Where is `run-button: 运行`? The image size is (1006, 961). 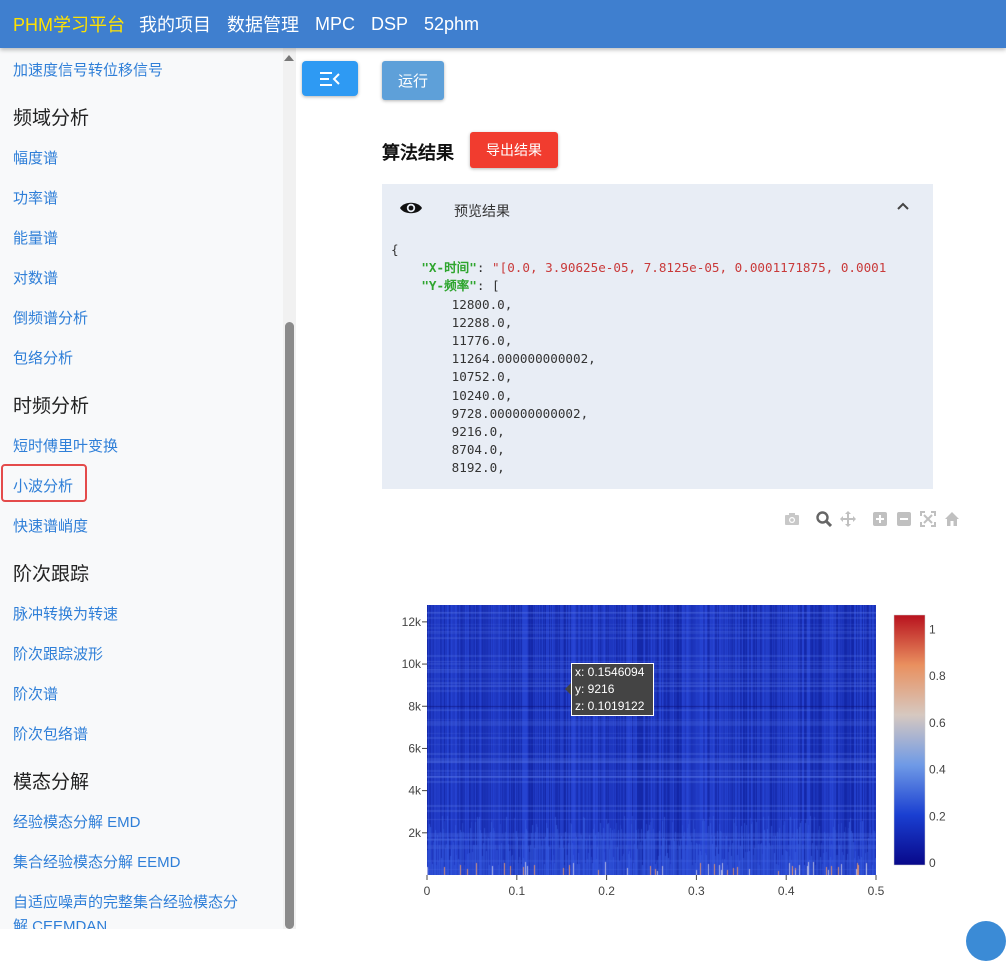
run-button: 运行 is located at coordinates (413, 80).